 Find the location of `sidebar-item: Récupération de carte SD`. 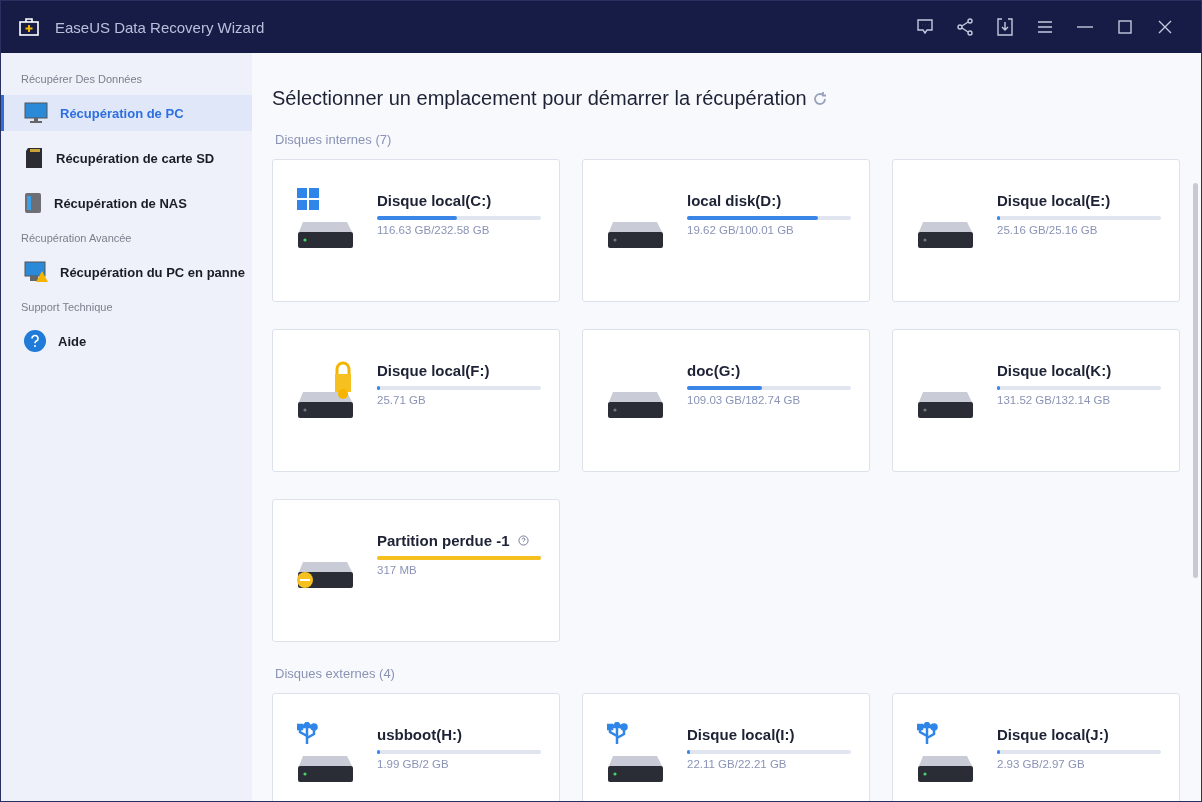

sidebar-item: Récupération de carte SD is located at coordinates (126, 158).